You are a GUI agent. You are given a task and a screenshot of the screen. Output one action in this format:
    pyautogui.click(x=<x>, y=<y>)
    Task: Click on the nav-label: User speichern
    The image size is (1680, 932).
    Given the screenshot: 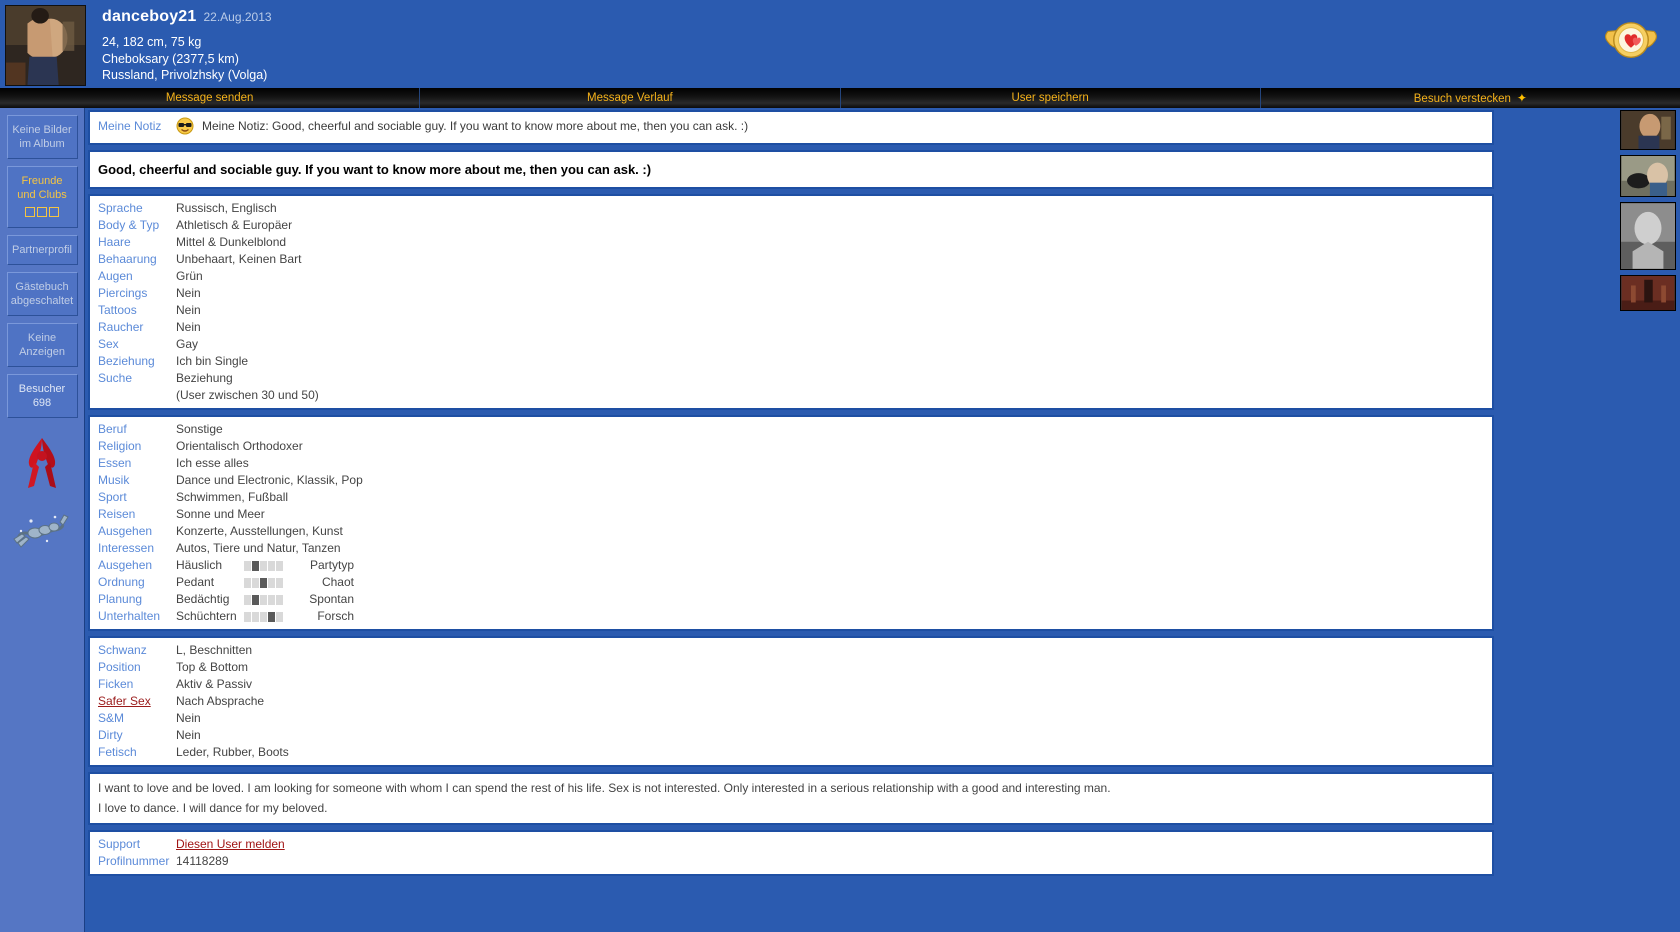 What is the action you would take?
    pyautogui.click(x=1050, y=98)
    